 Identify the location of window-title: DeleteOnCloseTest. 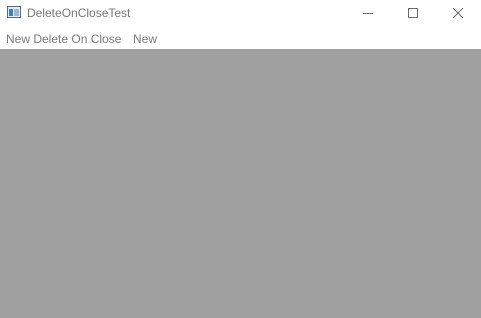
(79, 13).